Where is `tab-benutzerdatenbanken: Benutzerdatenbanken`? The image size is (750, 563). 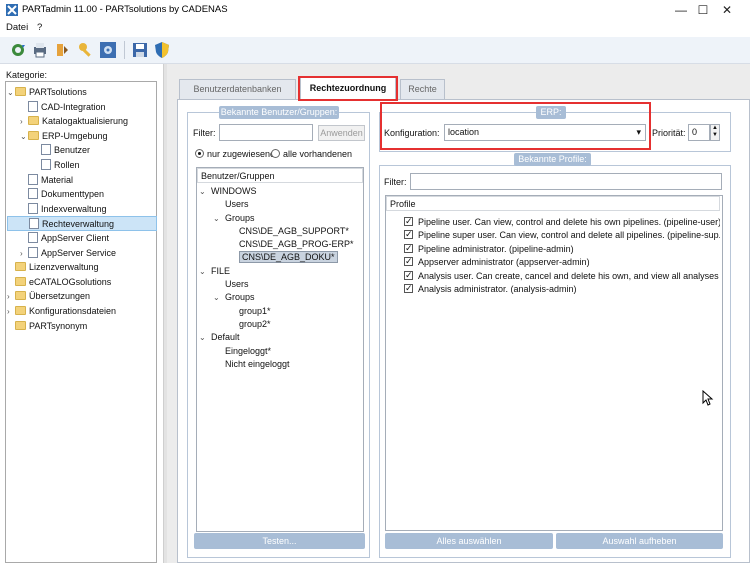
tab-benutzerdatenbanken: Benutzerdatenbanken is located at coordinates (237, 89).